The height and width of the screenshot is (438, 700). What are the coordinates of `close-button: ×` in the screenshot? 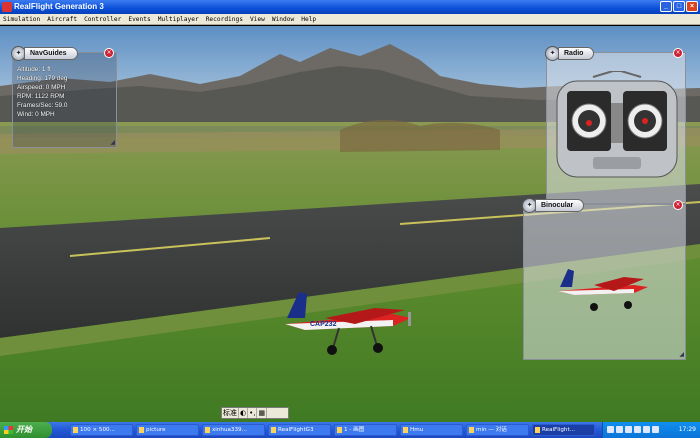 It's located at (692, 6).